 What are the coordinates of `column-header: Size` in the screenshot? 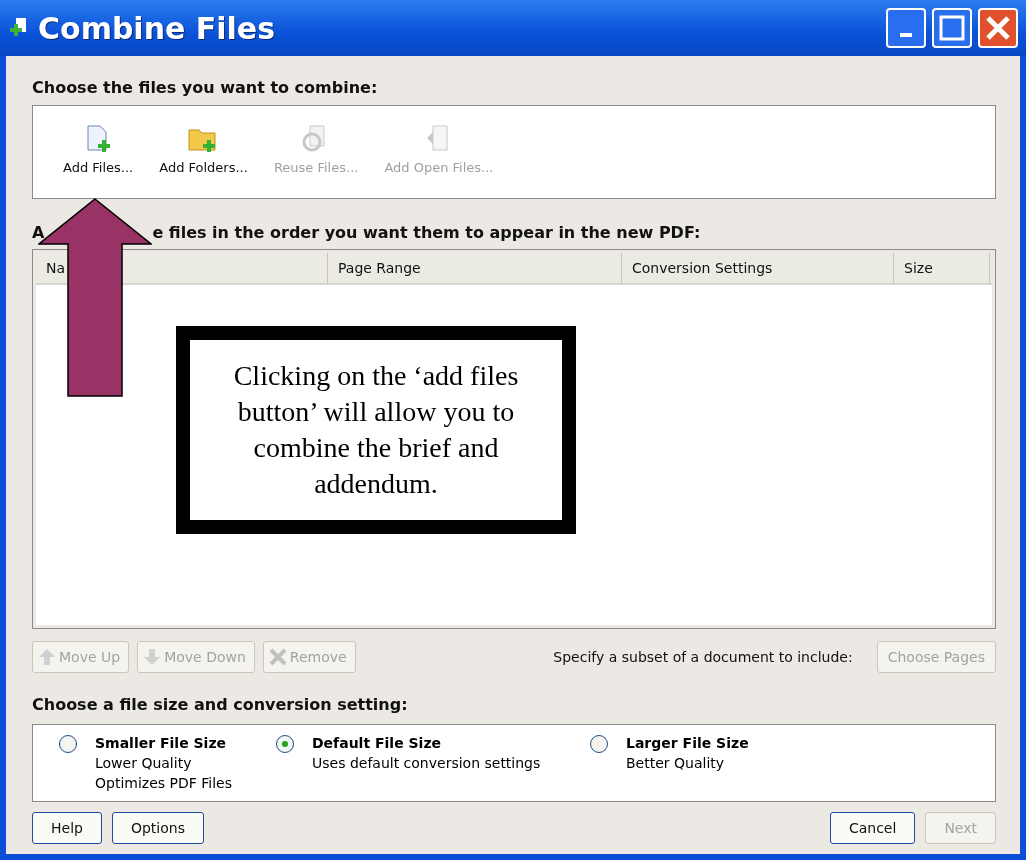 It's located at (942, 268).